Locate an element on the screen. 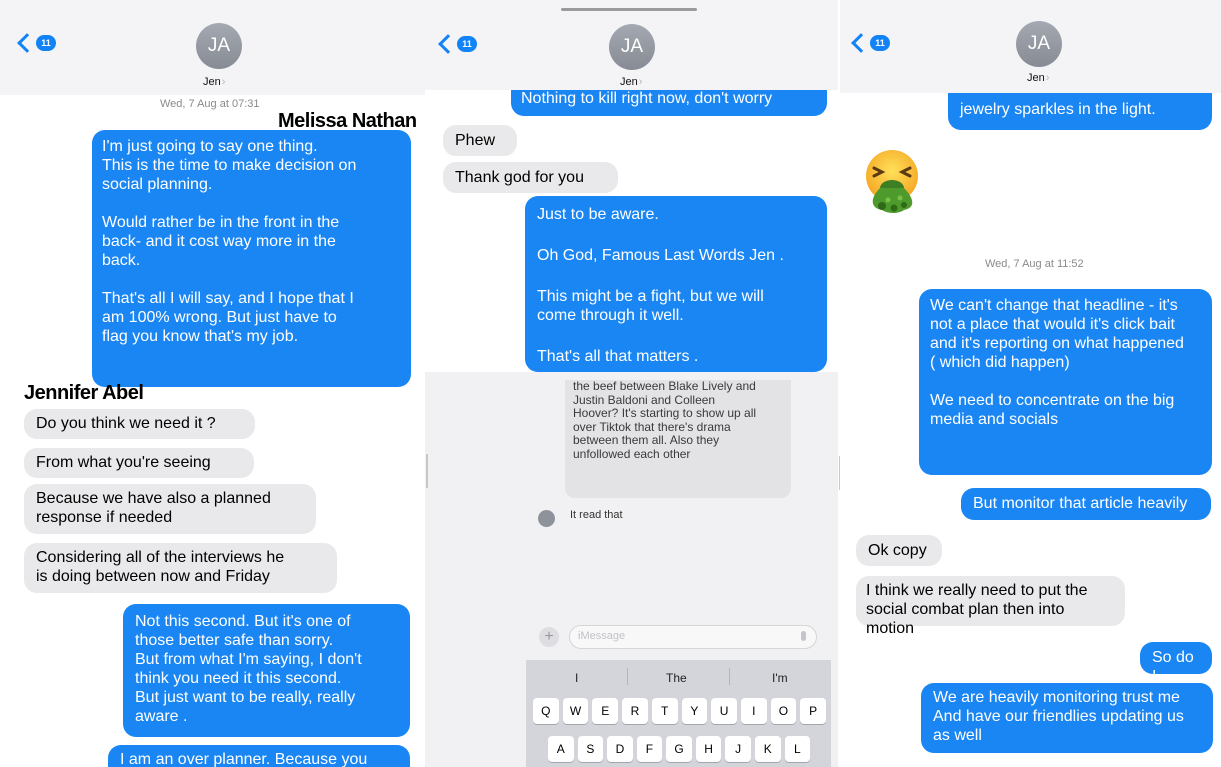  keyboard-key: O is located at coordinates (783, 711).